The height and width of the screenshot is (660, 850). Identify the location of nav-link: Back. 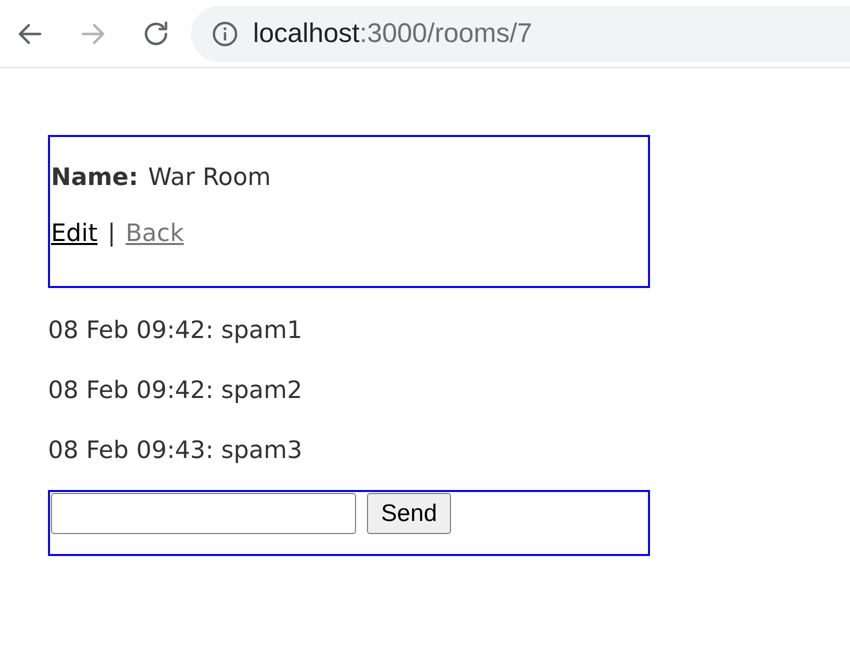
(155, 233).